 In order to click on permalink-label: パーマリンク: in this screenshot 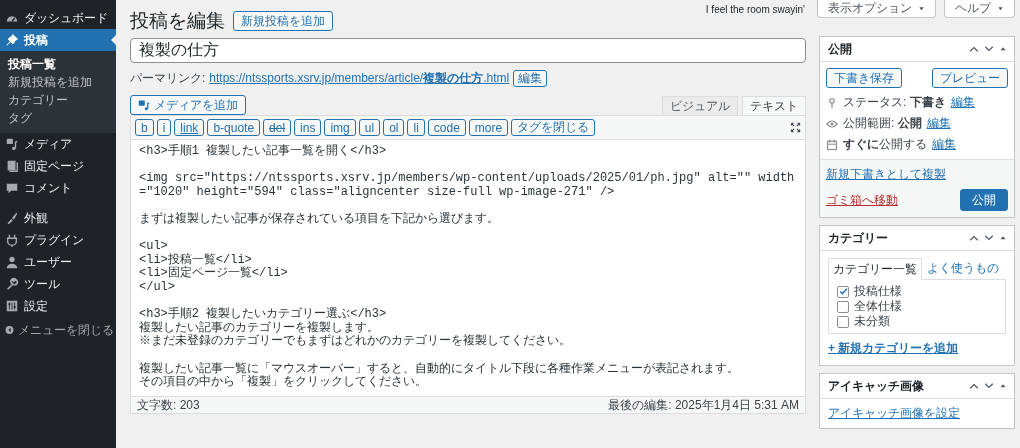, I will do `click(168, 78)`.